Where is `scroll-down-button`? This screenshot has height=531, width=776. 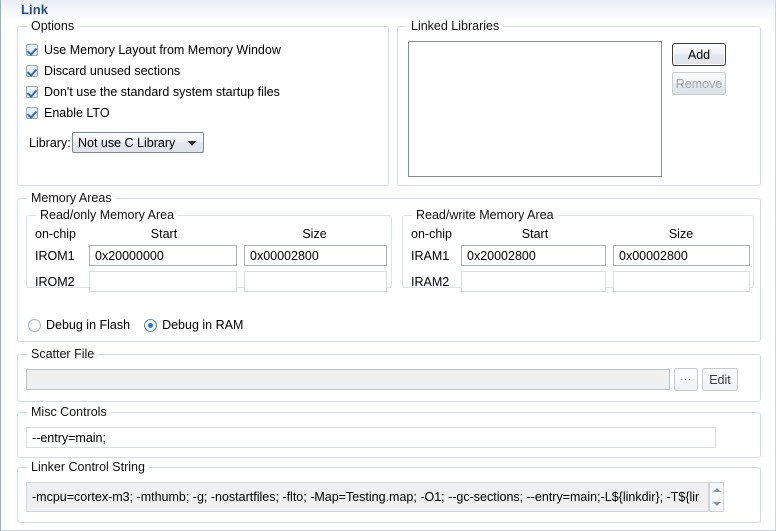 scroll-down-button is located at coordinates (716, 504).